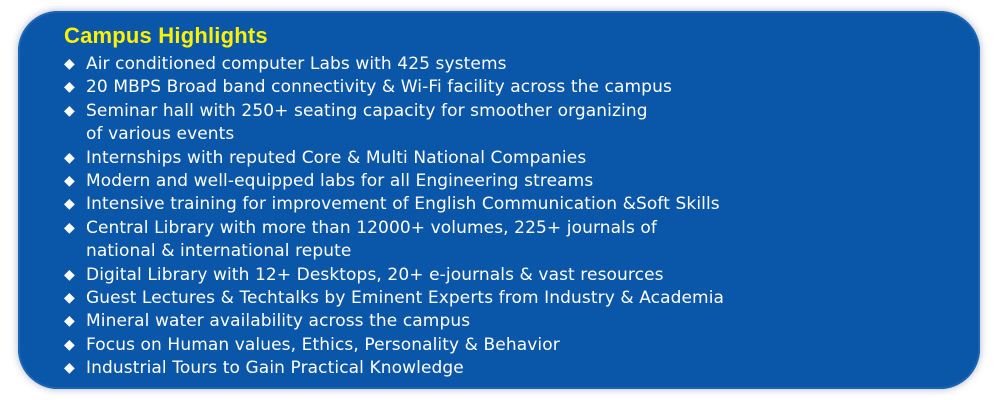 Image resolution: width=1000 pixels, height=400 pixels. Describe the element at coordinates (166, 35) in the screenshot. I see `panel-title: Campus Highlights` at that location.